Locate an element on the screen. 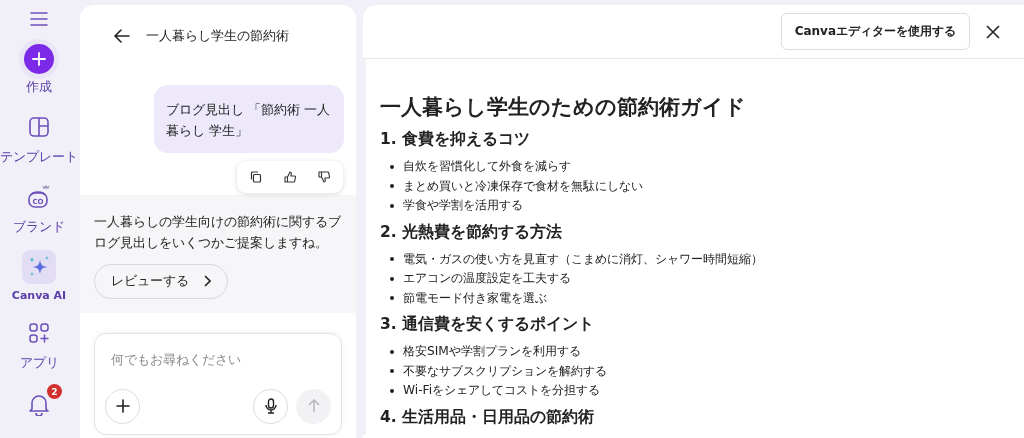  add-button is located at coordinates (122, 406).